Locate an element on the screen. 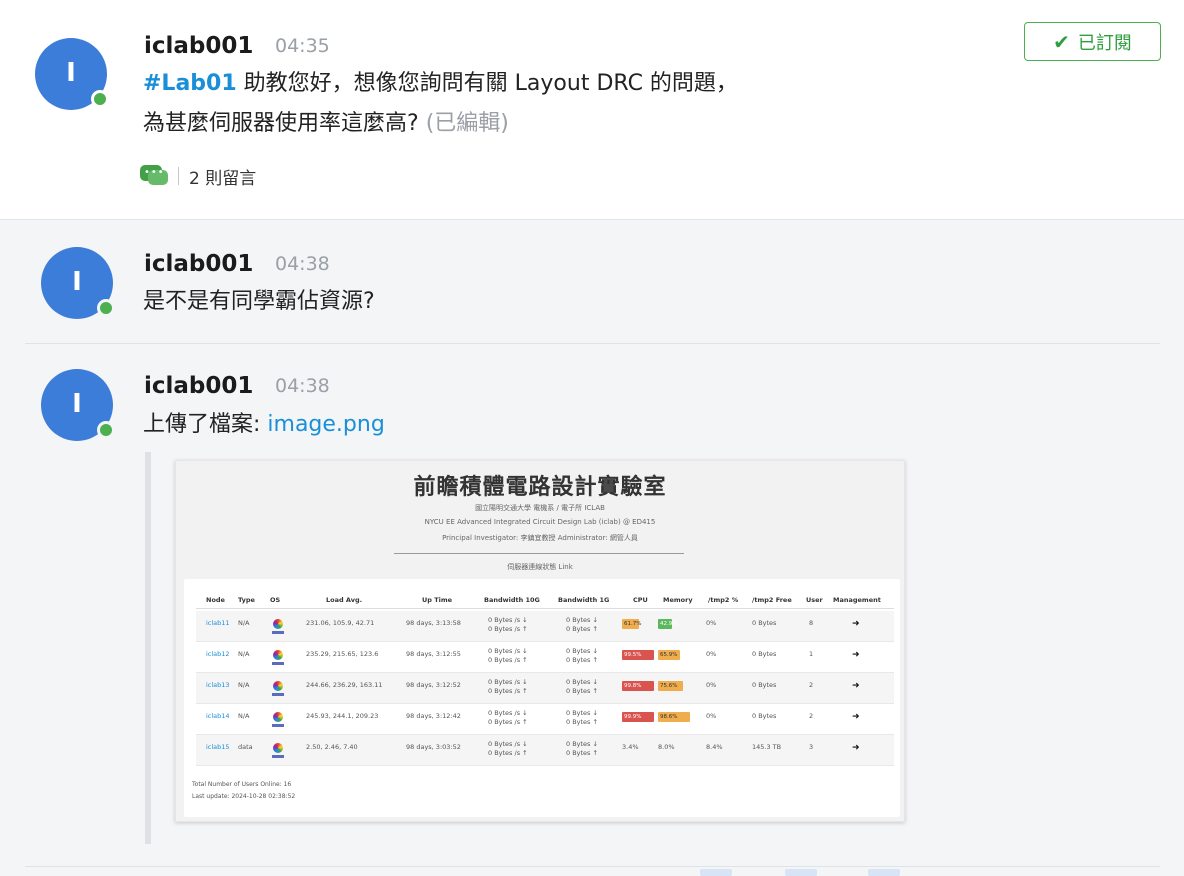 The width and height of the screenshot is (1184, 876). comments-row: ••• 2 則留言 is located at coordinates (198, 176).